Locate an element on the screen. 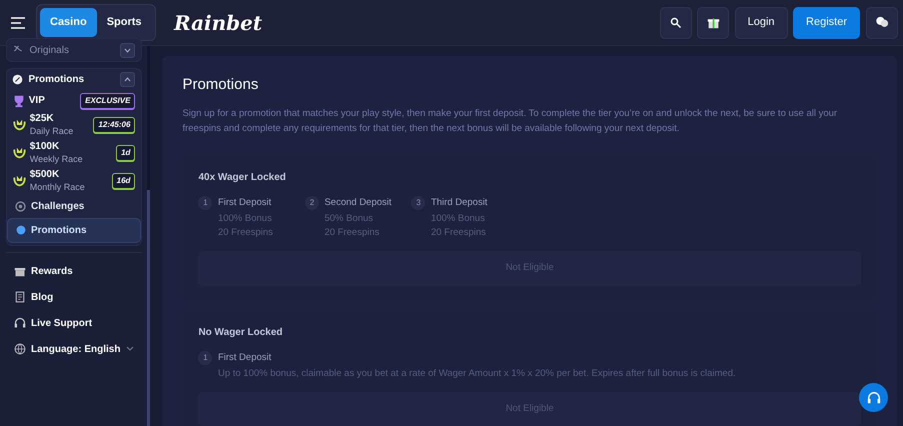 Image resolution: width=903 pixels, height=426 pixels. sidebar-link: Live Support is located at coordinates (74, 323).